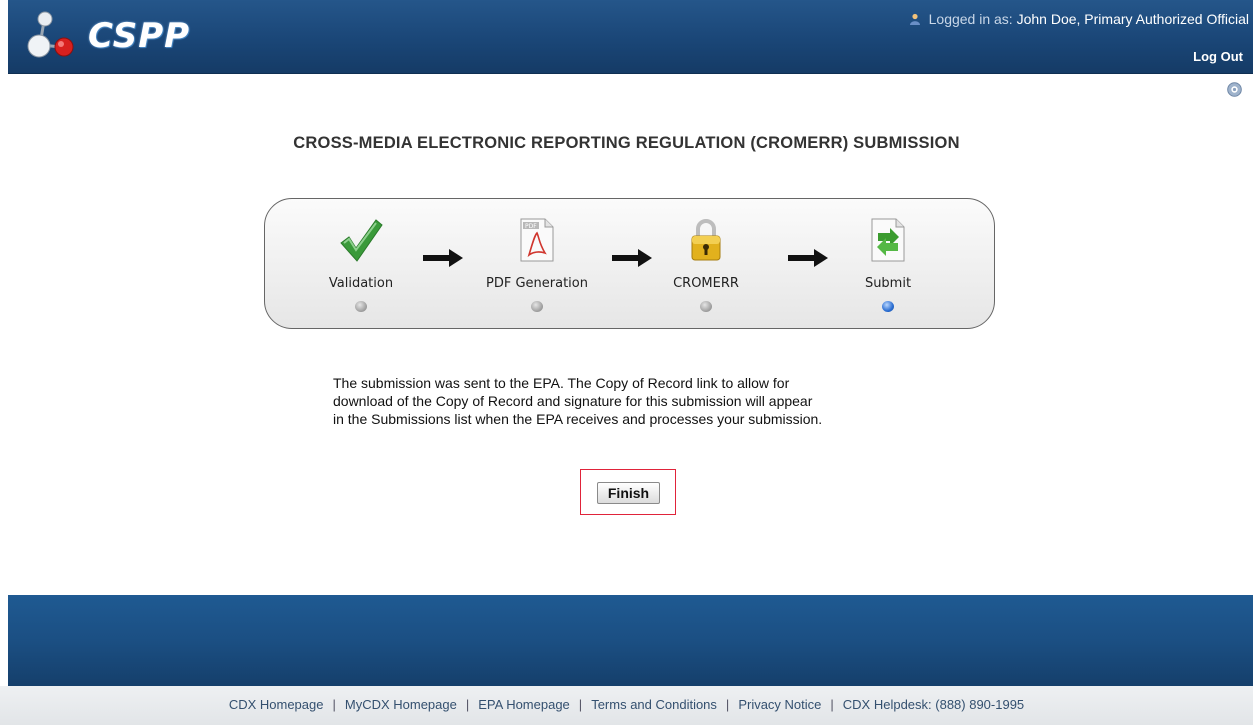  What do you see at coordinates (888, 283) in the screenshot?
I see `step-label: Submit` at bounding box center [888, 283].